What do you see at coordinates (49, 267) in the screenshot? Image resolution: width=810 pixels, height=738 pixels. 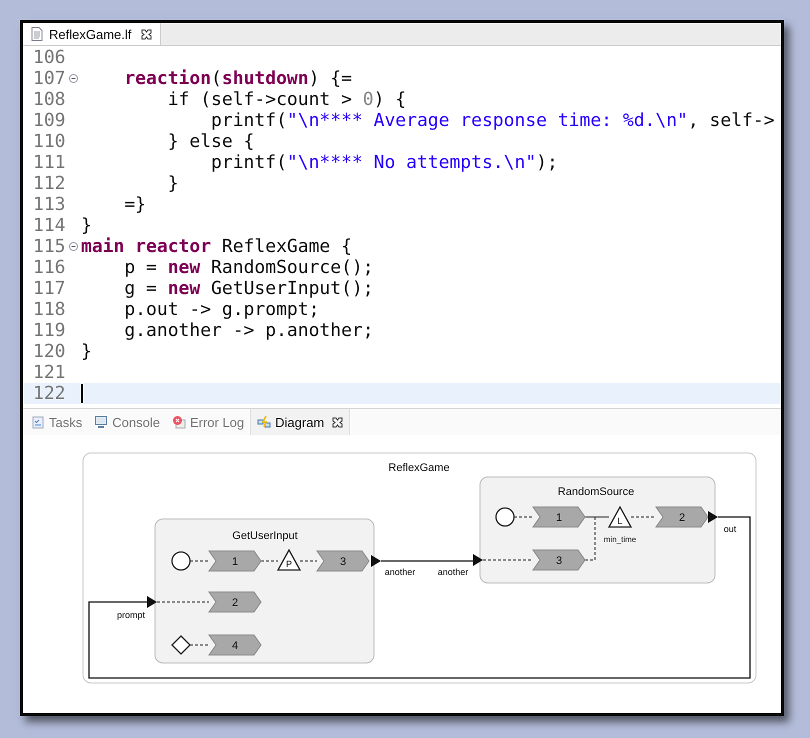 I see `line-number: 116` at bounding box center [49, 267].